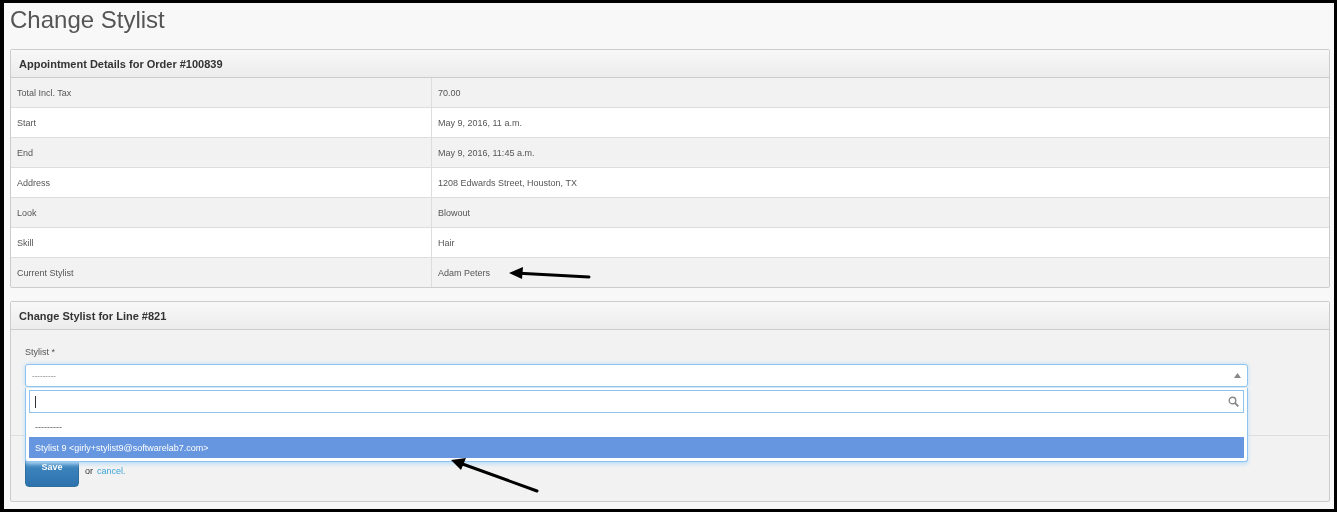 This screenshot has height=512, width=1337. What do you see at coordinates (40, 352) in the screenshot?
I see `field-label: Stylist *` at bounding box center [40, 352].